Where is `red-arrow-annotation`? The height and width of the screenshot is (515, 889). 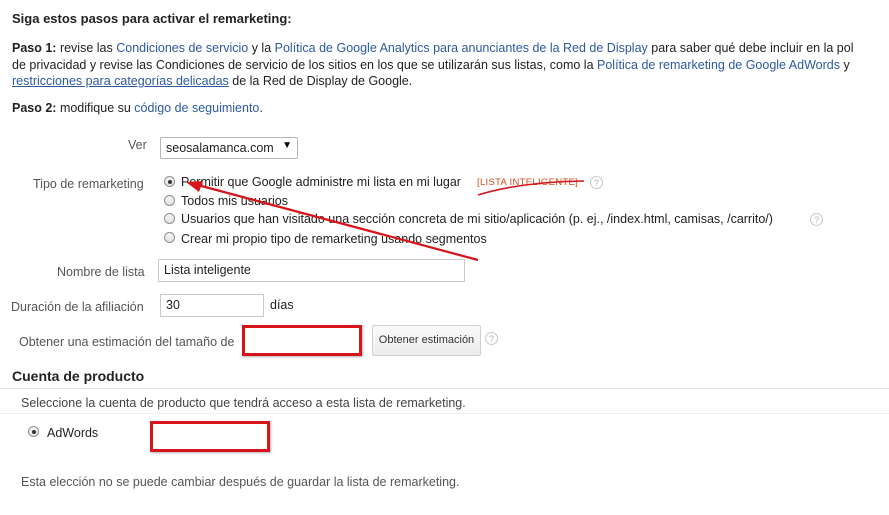 red-arrow-annotation is located at coordinates (336, 222).